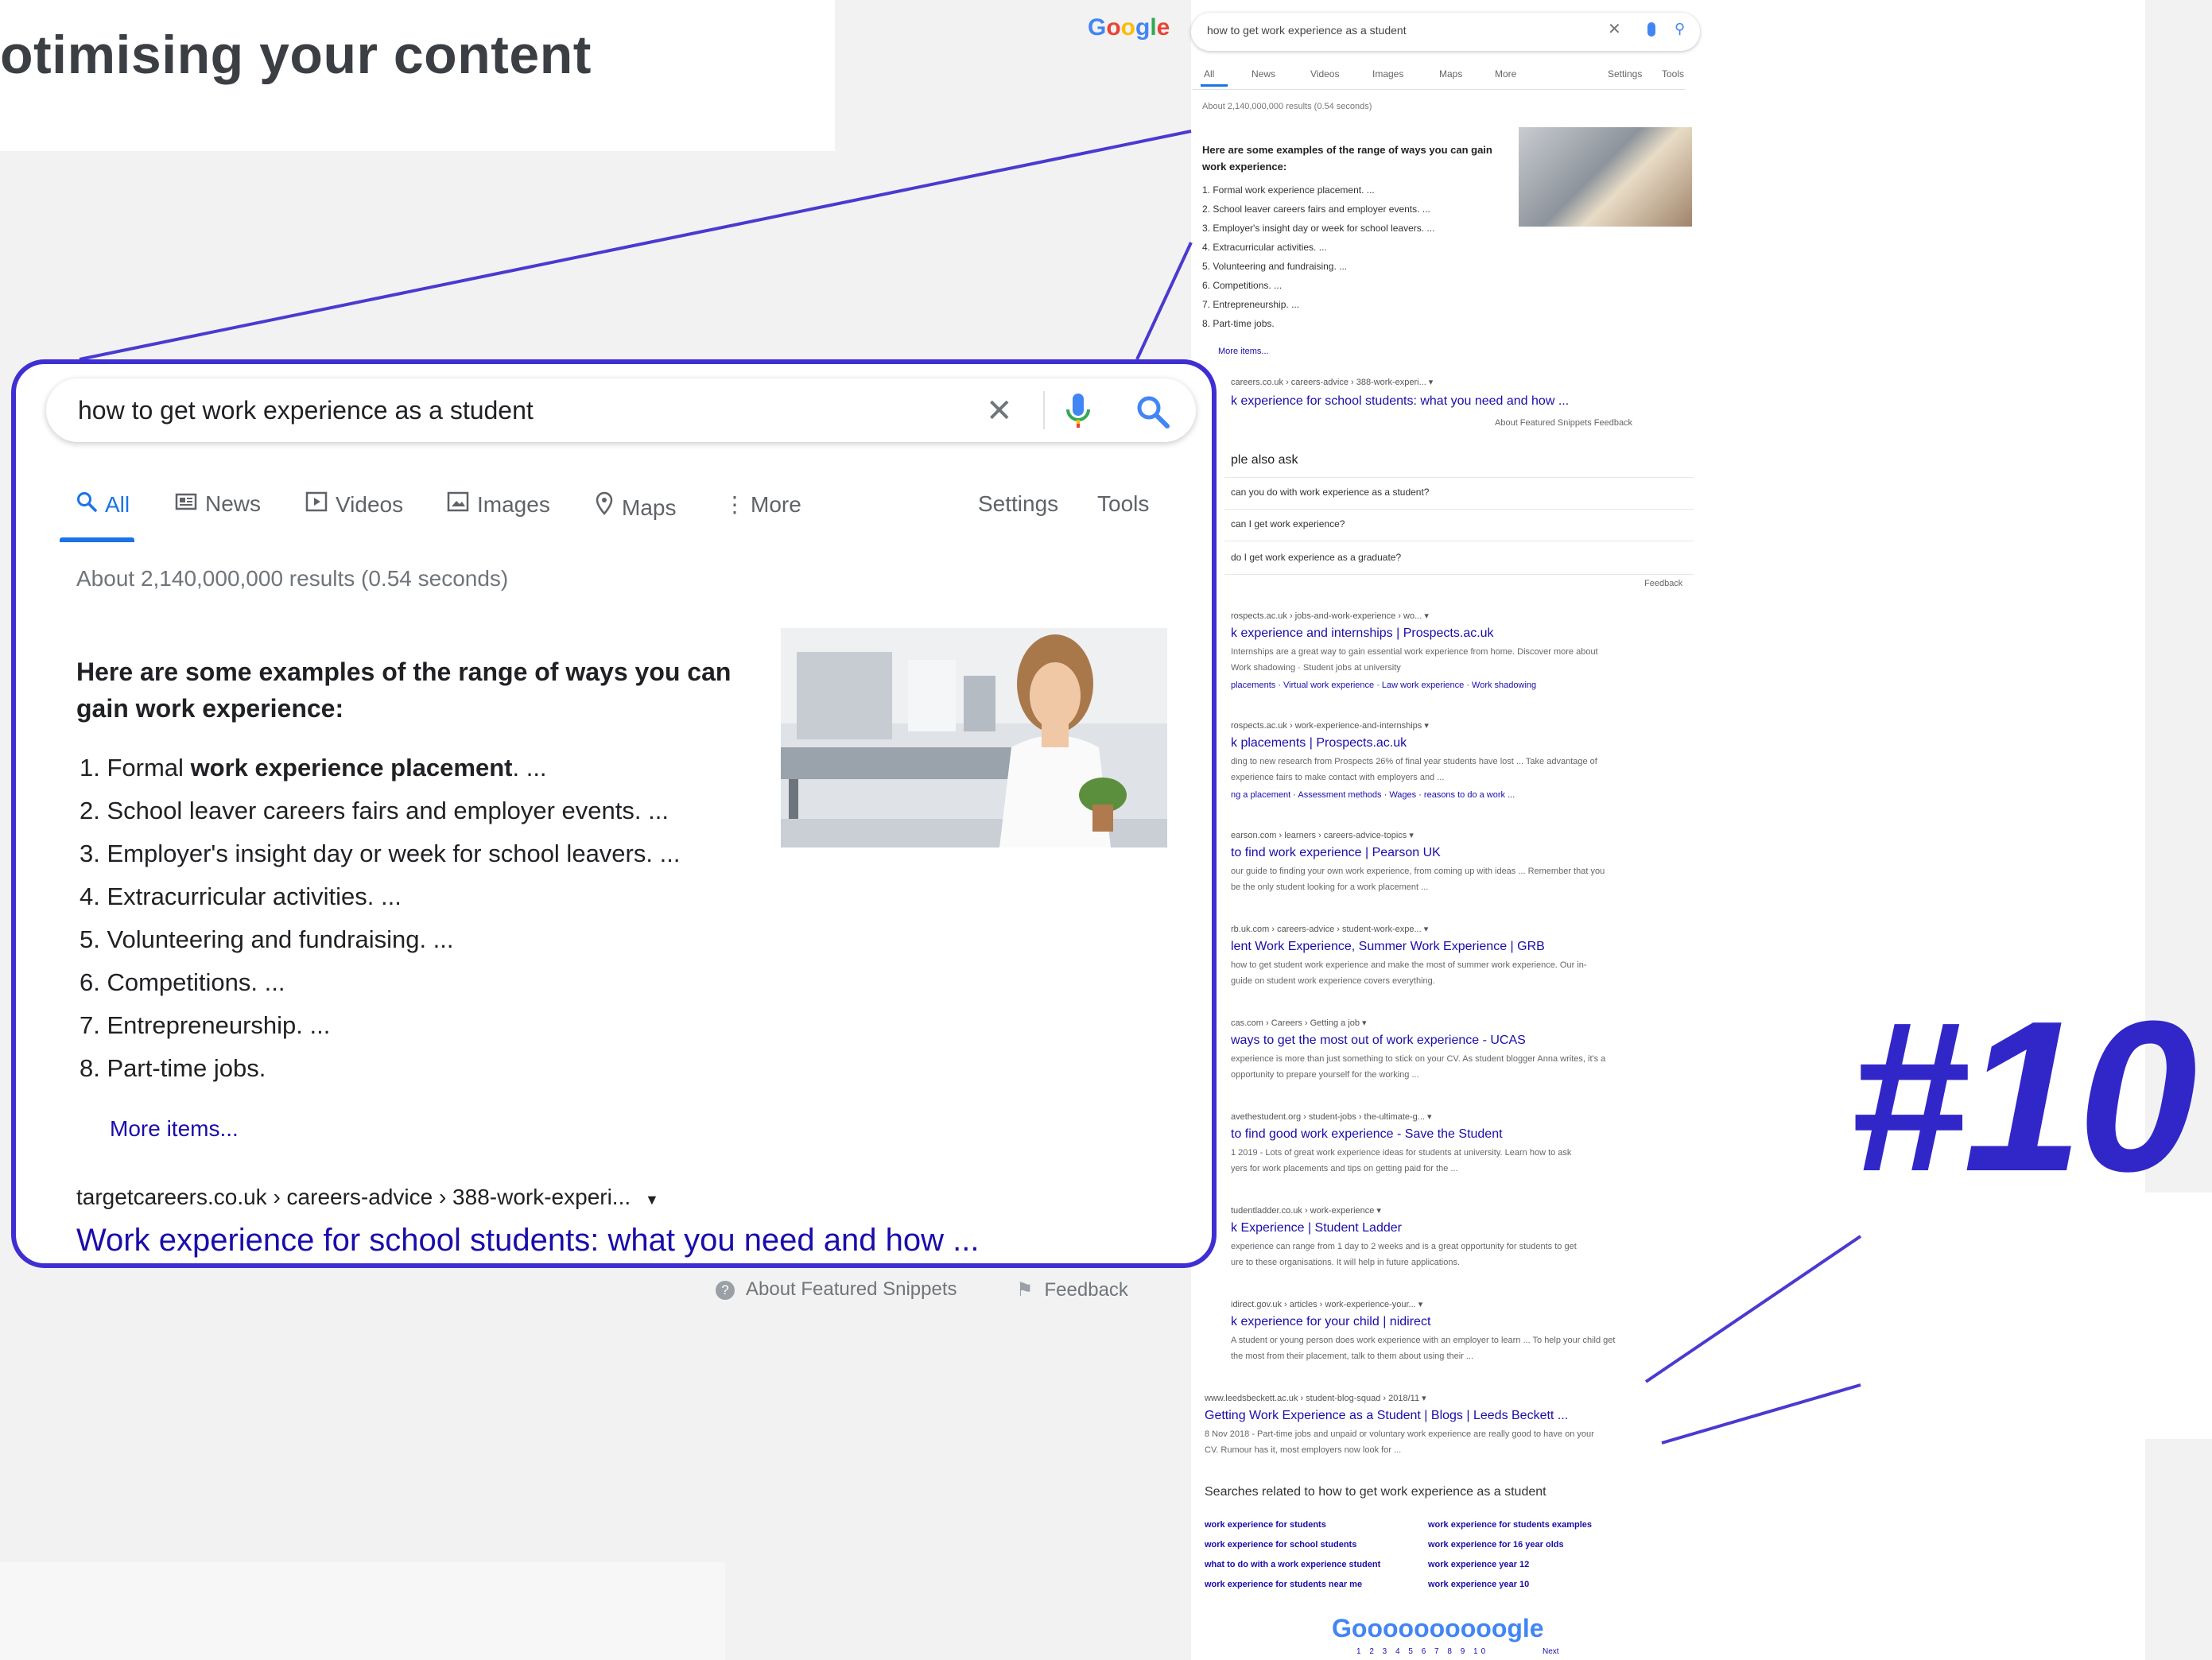 The image size is (2212, 1660). Describe the element at coordinates (1078, 414) in the screenshot. I see `microphone-icon` at that location.